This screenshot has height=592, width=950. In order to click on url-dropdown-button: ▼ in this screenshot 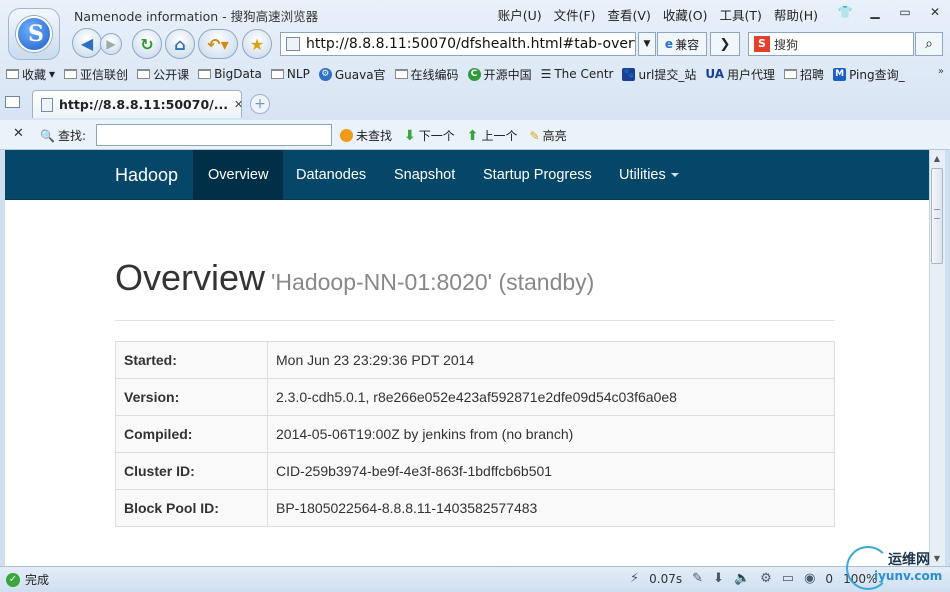, I will do `click(647, 44)`.